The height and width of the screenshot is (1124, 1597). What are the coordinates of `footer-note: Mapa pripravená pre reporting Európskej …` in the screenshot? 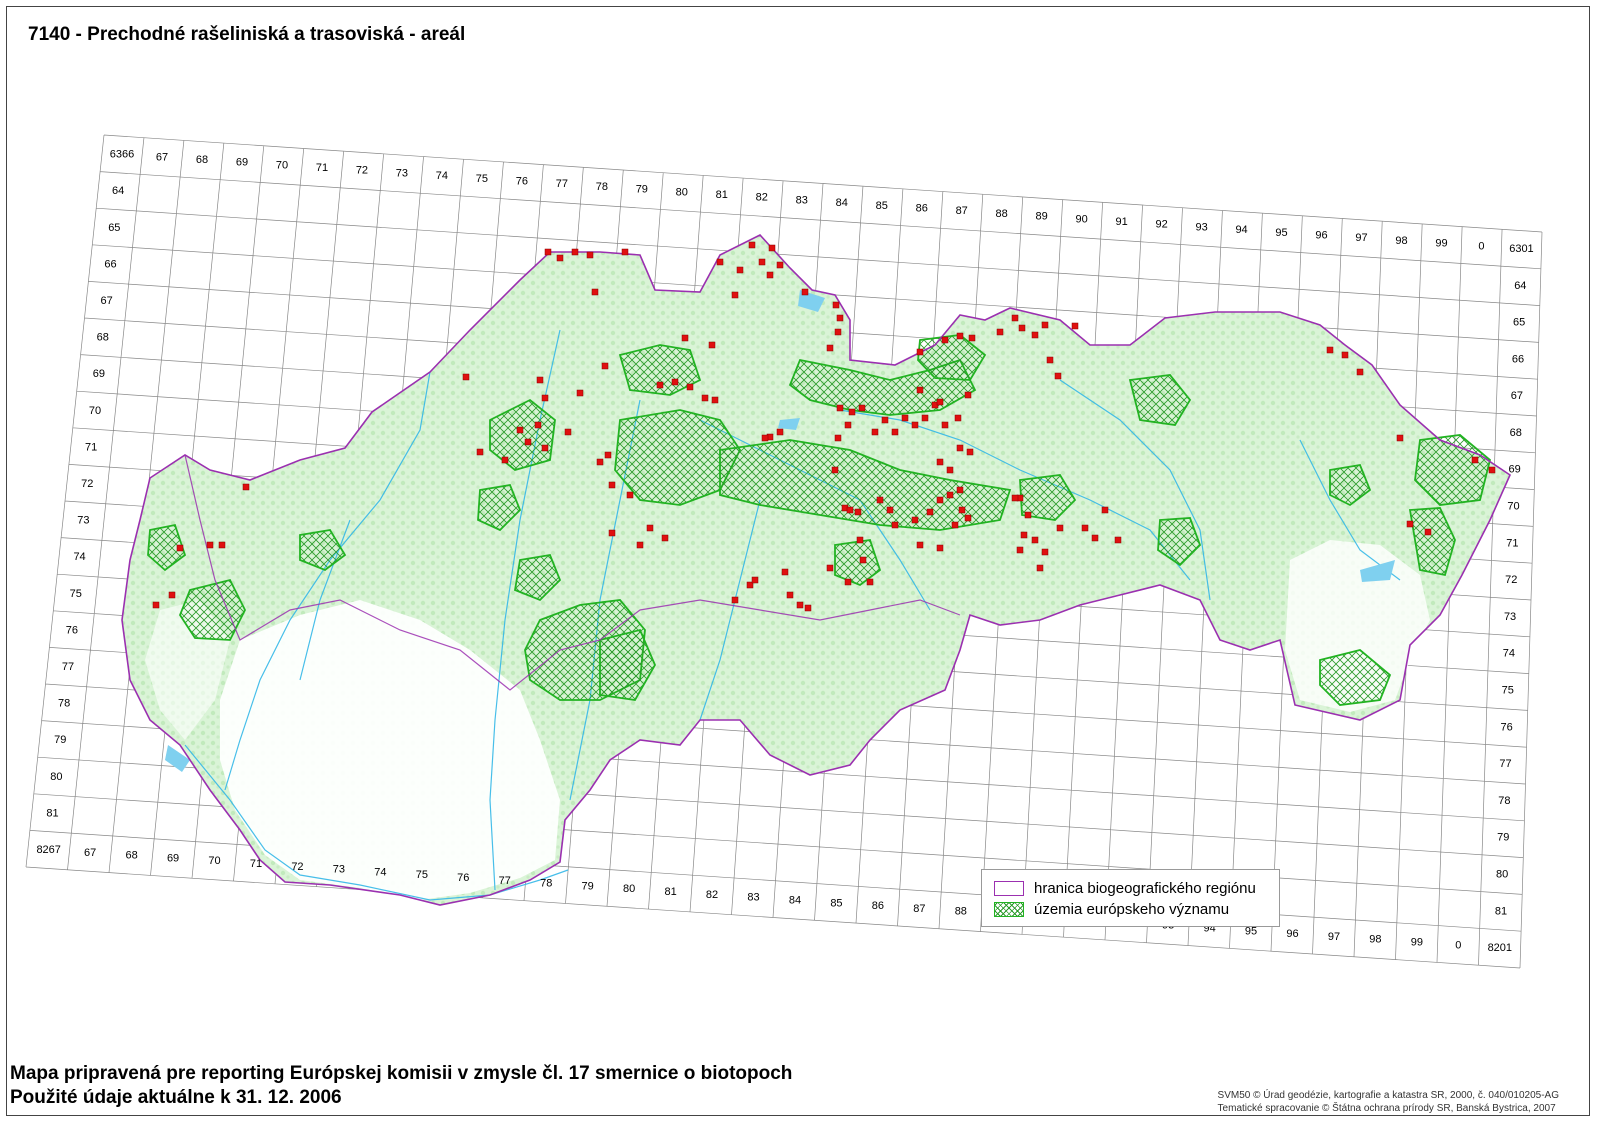 It's located at (401, 1086).